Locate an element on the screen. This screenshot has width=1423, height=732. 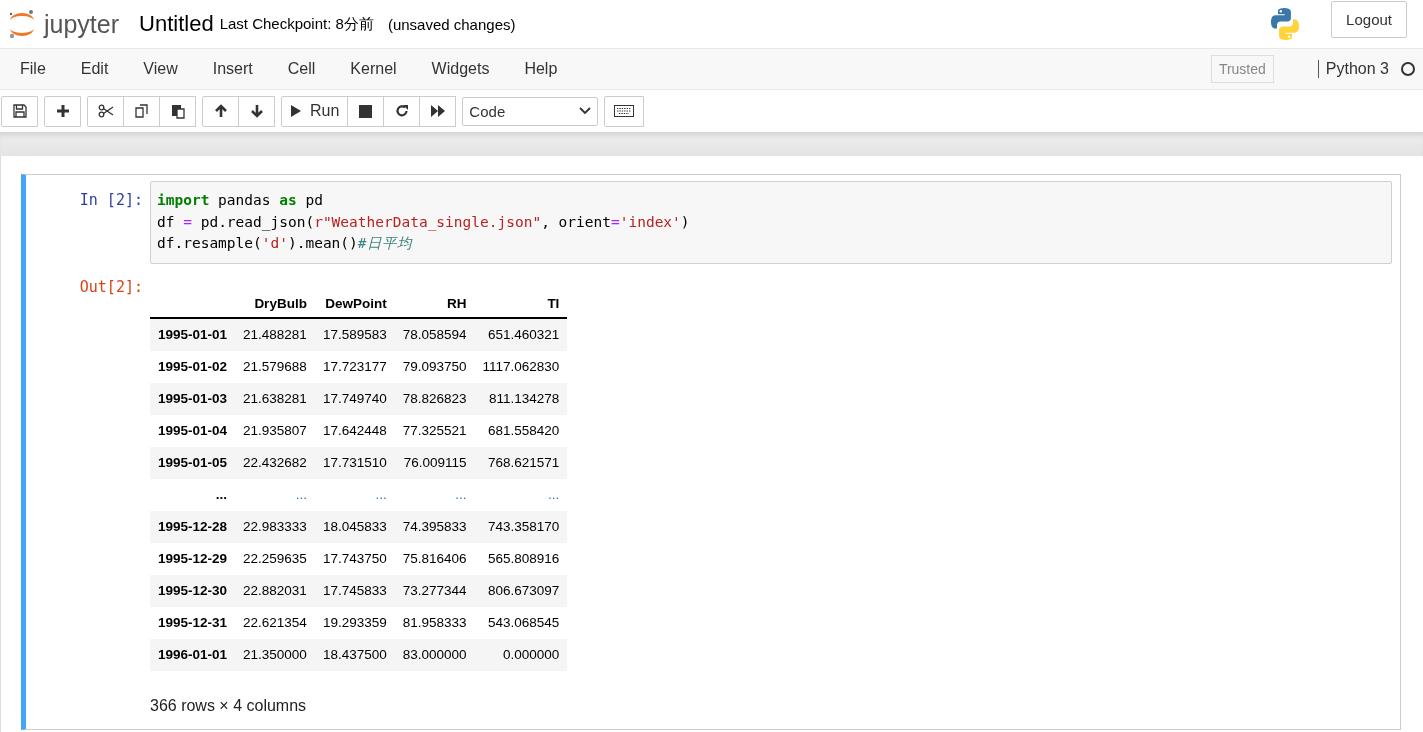
paste-button is located at coordinates (177, 111).